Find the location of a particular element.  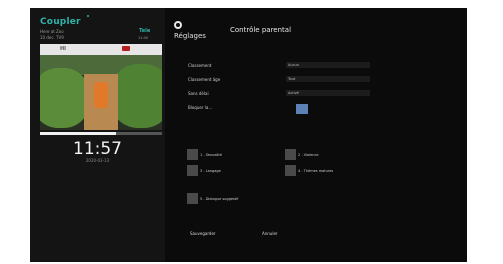

rating-label: Classement is located at coordinates (200, 65).